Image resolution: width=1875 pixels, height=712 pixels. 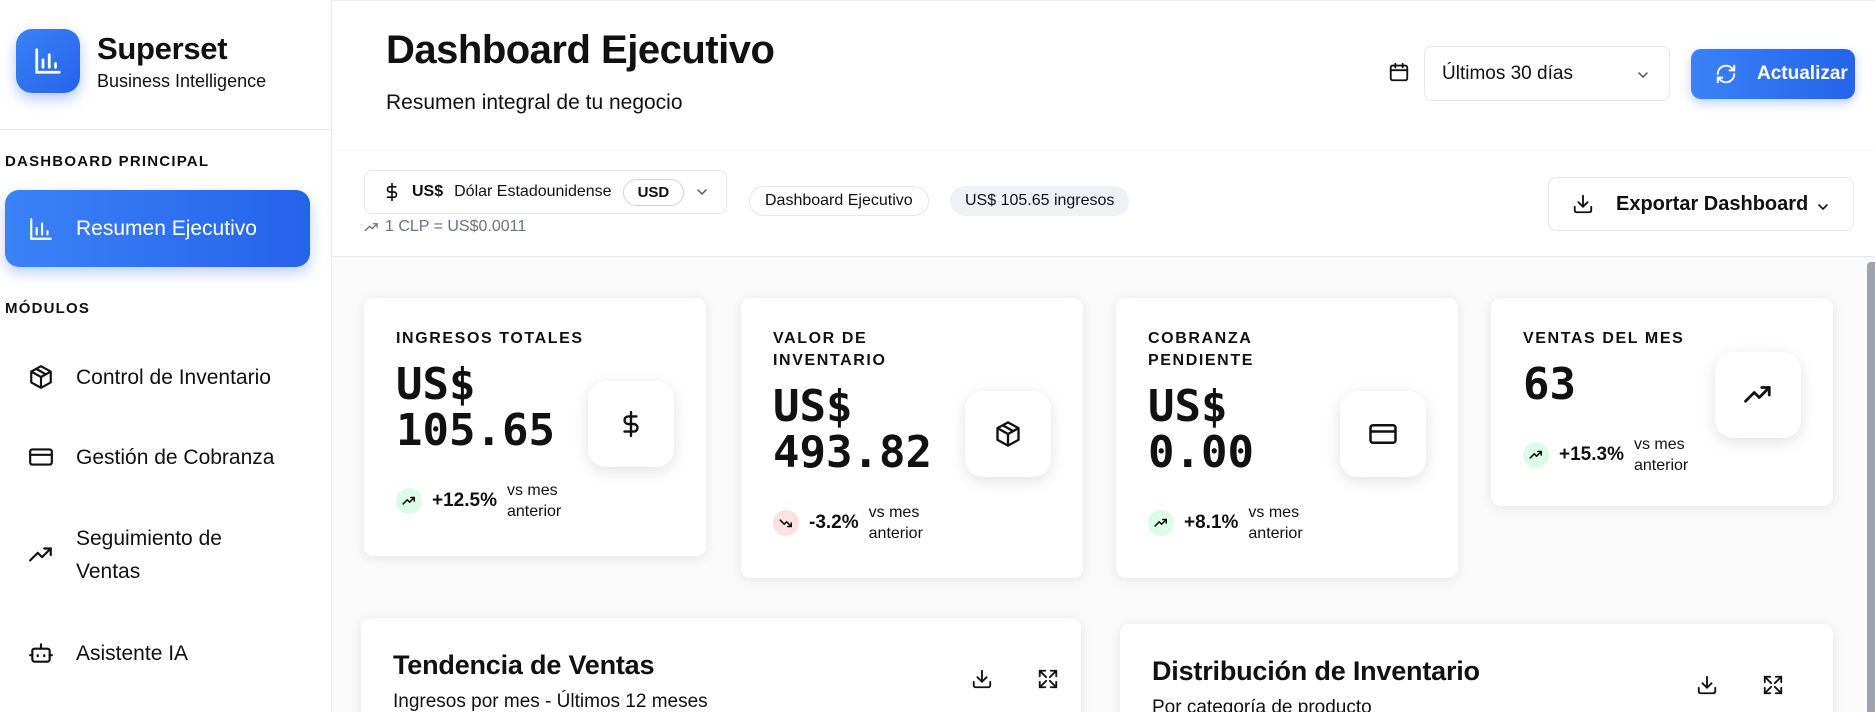 I want to click on sidebar-item-ventas: Seguimiento de Ventas, so click(x=157, y=555).